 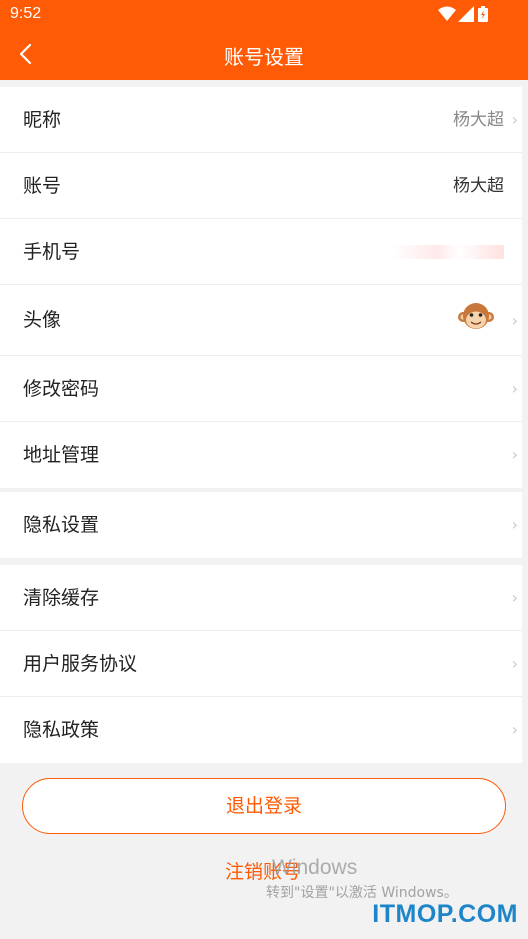 What do you see at coordinates (261, 389) in the screenshot?
I see `change-password-row: 修改密码 ›` at bounding box center [261, 389].